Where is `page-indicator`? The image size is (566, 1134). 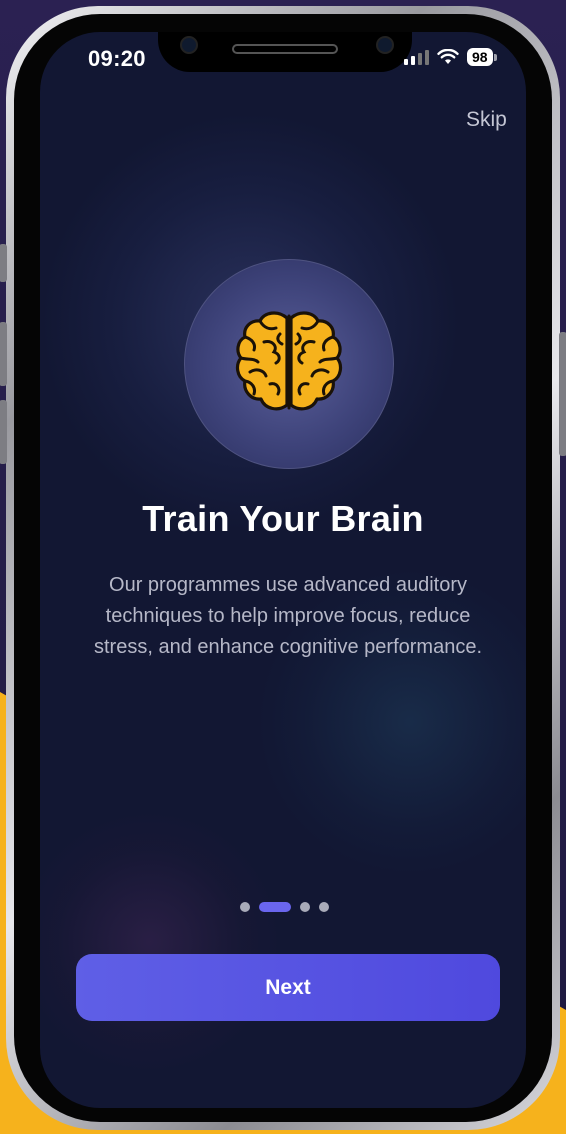
page-indicator is located at coordinates (284, 907).